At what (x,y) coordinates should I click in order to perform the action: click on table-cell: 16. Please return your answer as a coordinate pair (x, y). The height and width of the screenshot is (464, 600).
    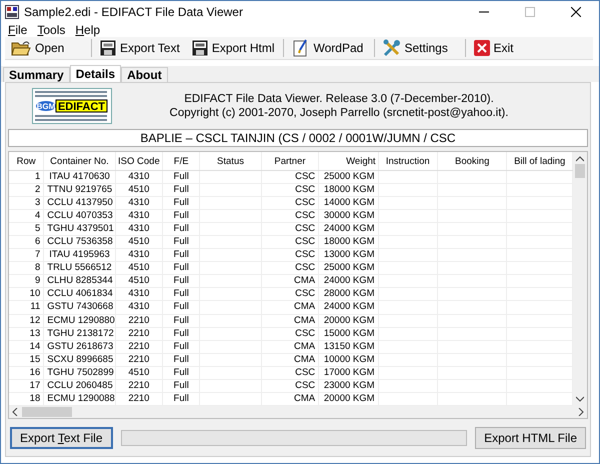
    Looking at the image, I should click on (26, 373).